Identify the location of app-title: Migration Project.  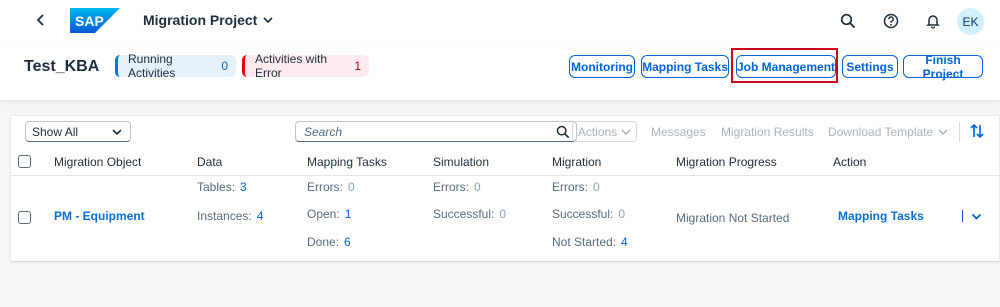
(200, 20).